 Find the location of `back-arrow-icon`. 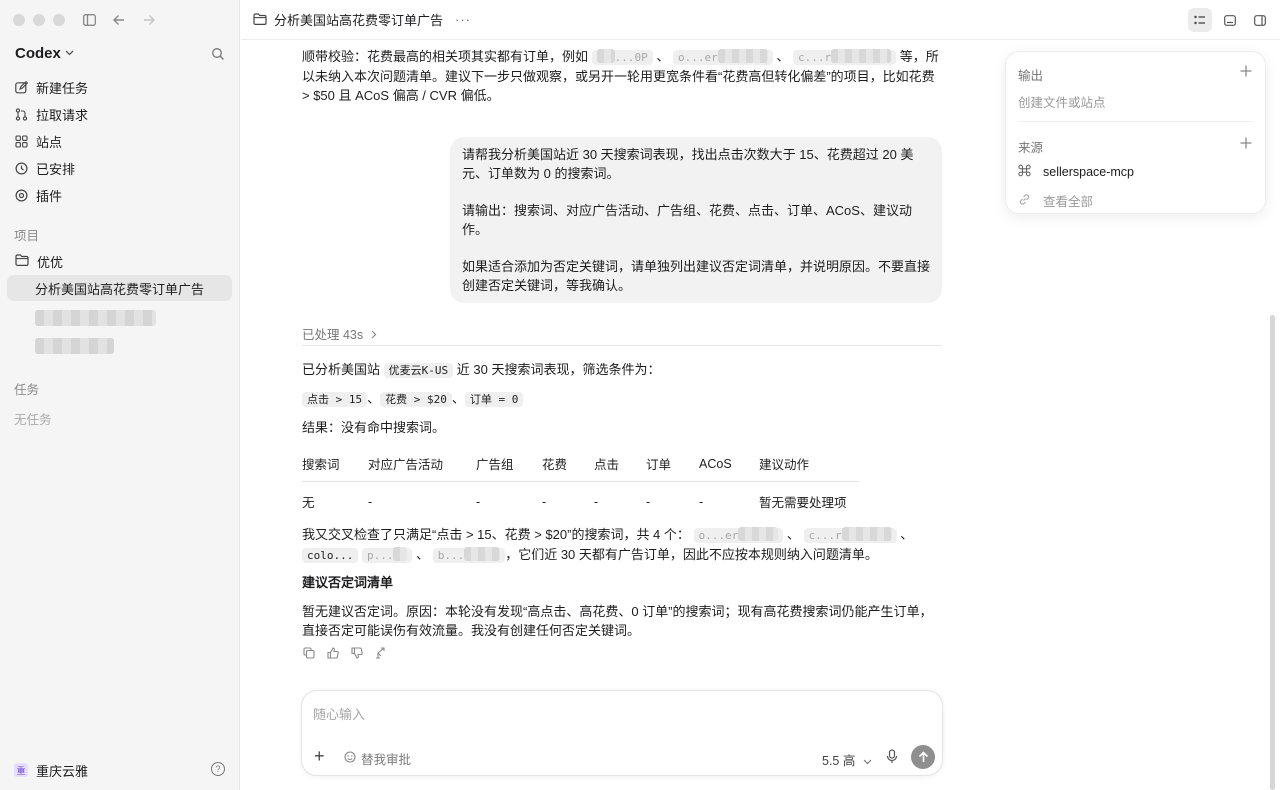

back-arrow-icon is located at coordinates (119, 20).